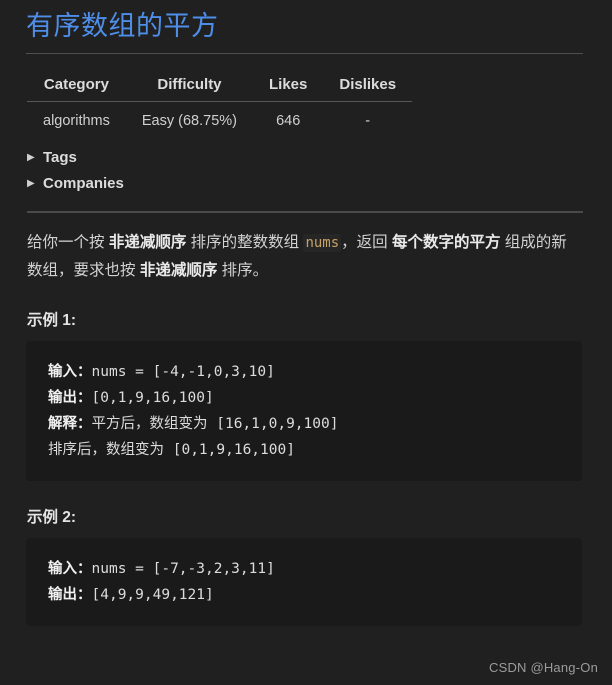 The height and width of the screenshot is (685, 612). Describe the element at coordinates (171, 450) in the screenshot. I see `example-1-line-4-value: 排序后，数组变为 [0,1,9,16,100]` at that location.